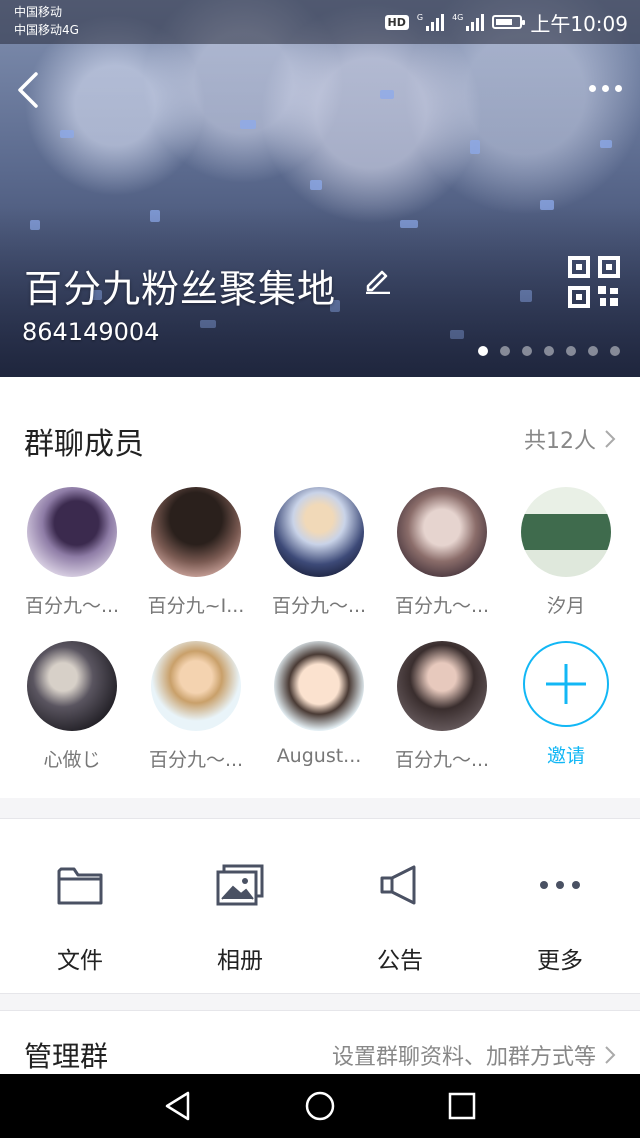 The height and width of the screenshot is (1138, 640). Describe the element at coordinates (463, 1057) in the screenshot. I see `manage-group-description: 设置群聊资料、加群方式等` at that location.